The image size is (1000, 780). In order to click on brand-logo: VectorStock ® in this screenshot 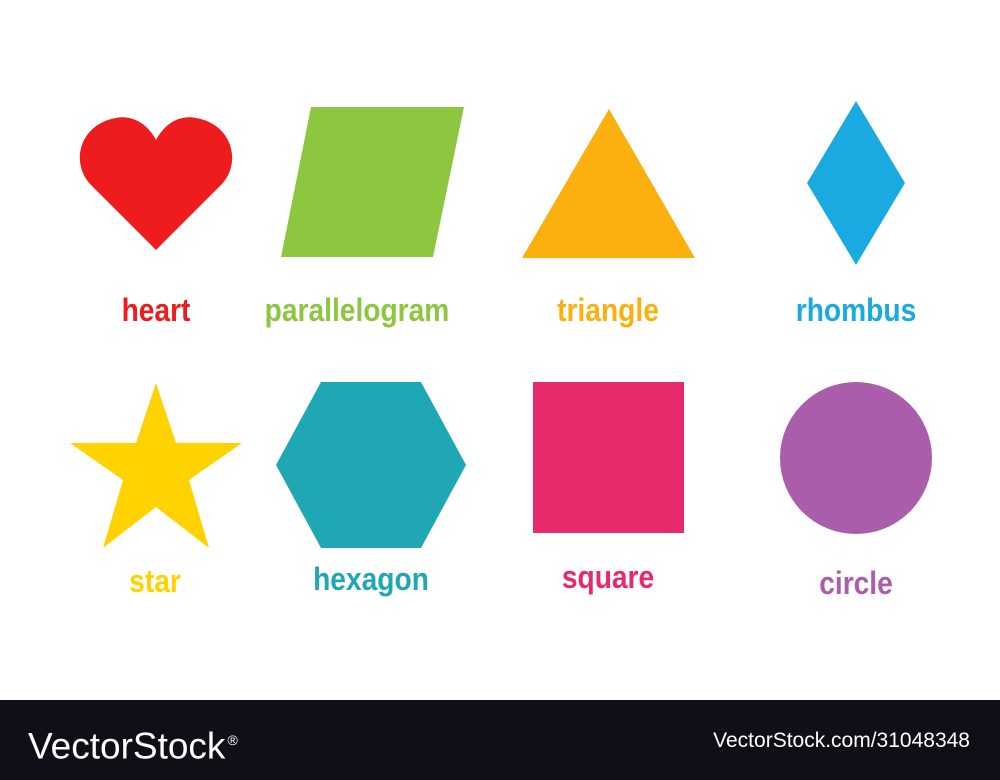, I will do `click(133, 743)`.